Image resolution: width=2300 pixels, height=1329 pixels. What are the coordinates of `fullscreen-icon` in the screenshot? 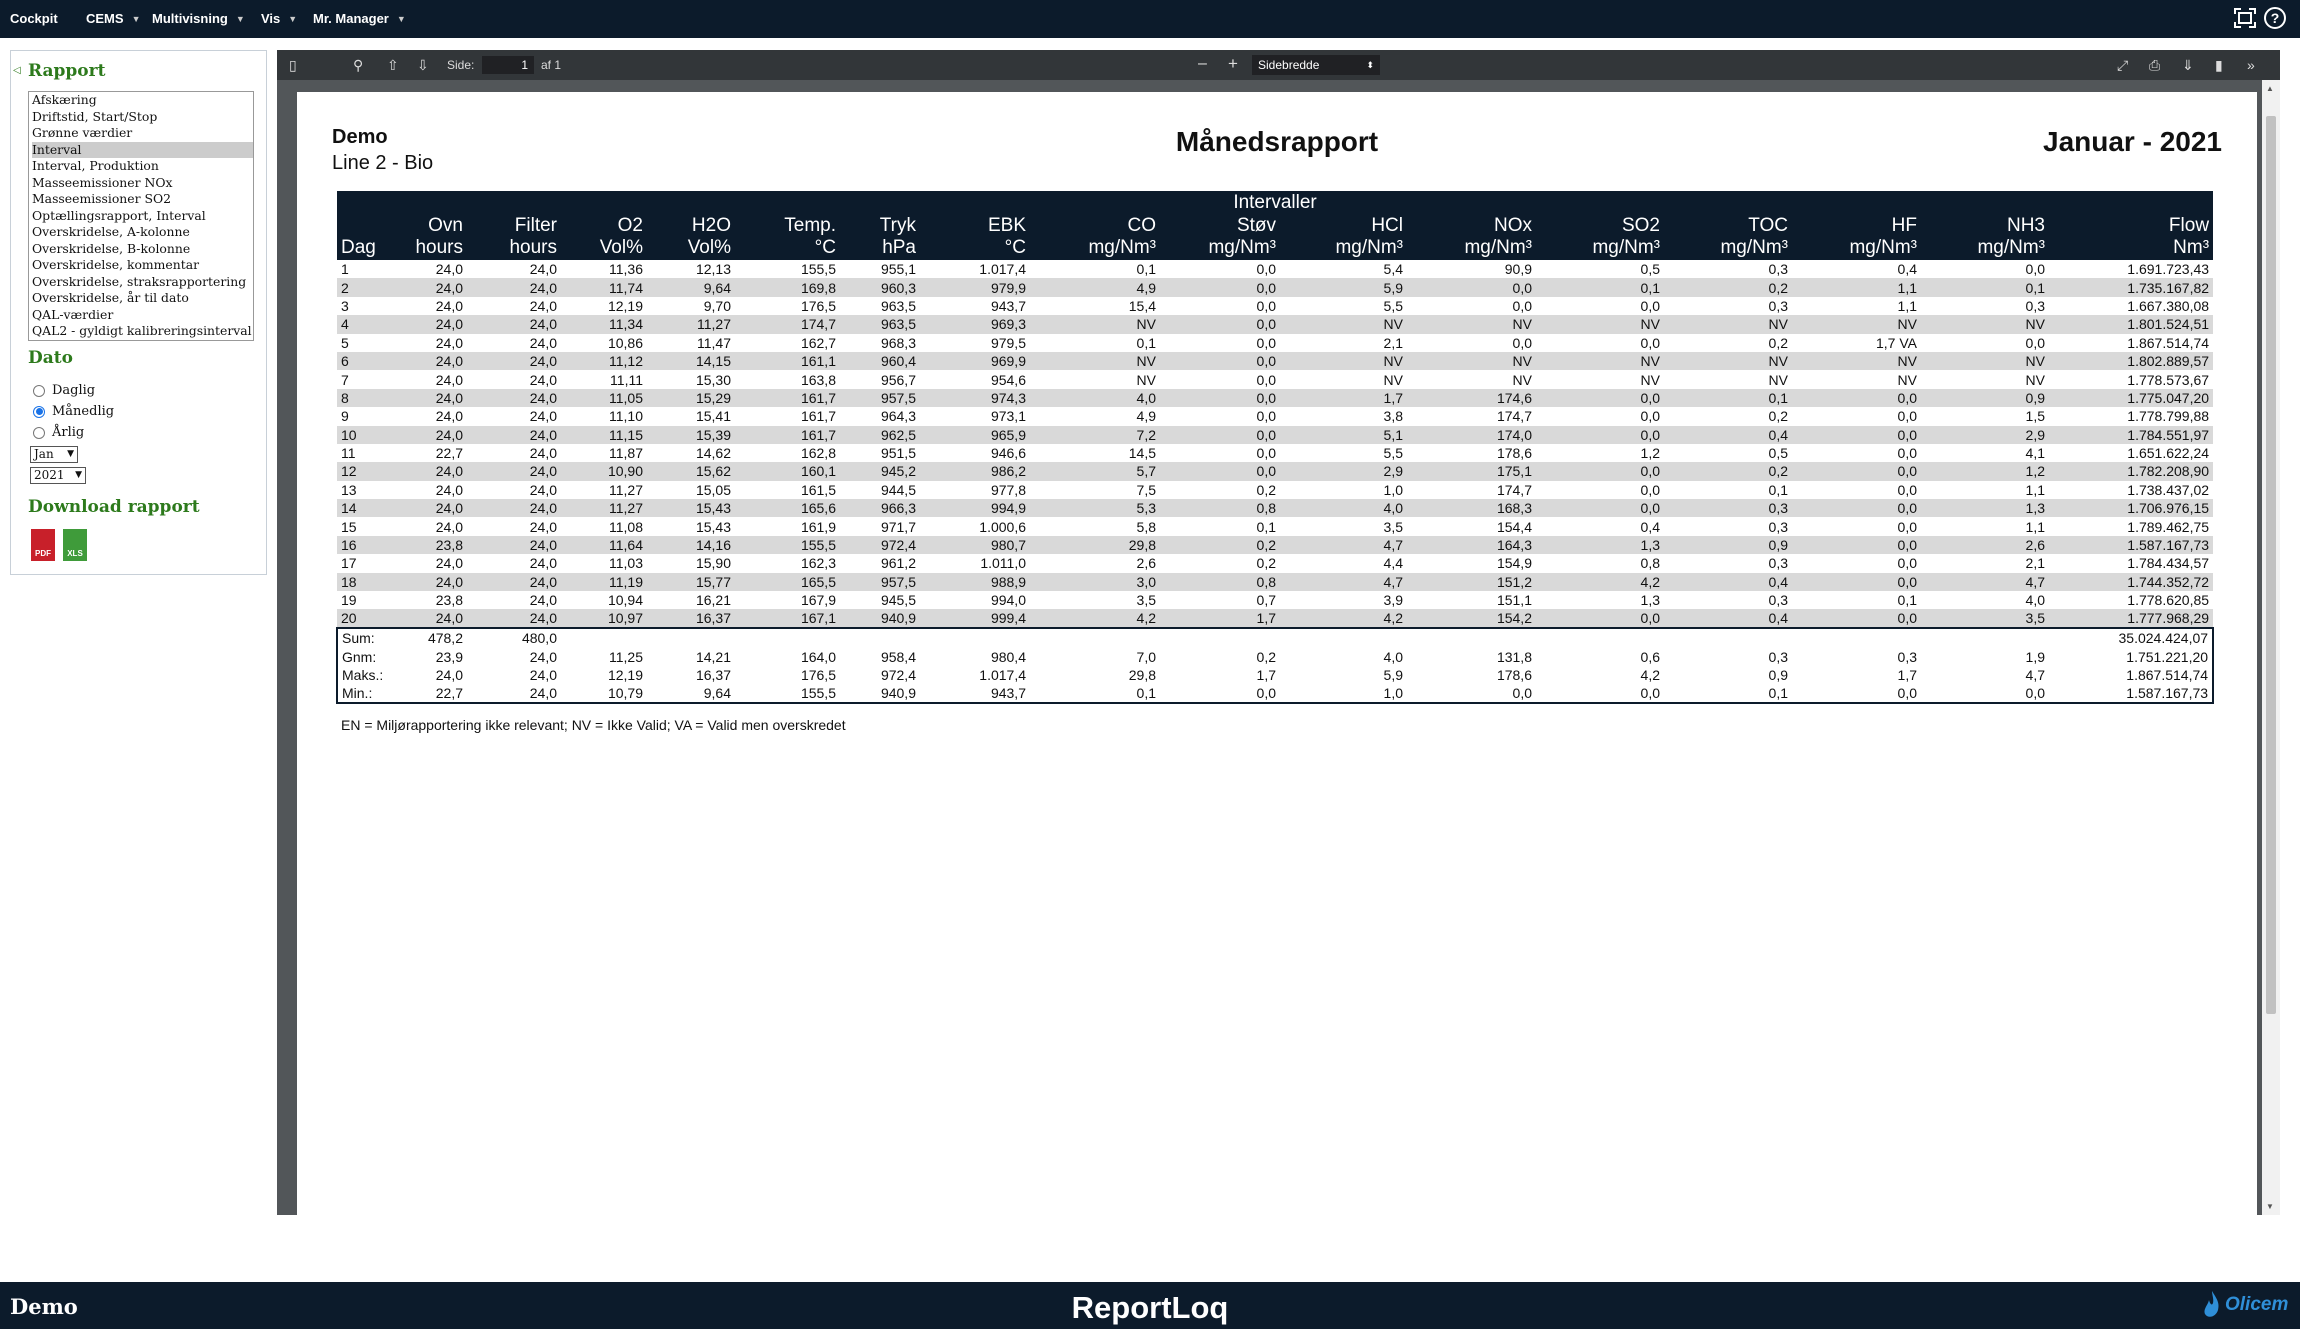 It's located at (2245, 18).